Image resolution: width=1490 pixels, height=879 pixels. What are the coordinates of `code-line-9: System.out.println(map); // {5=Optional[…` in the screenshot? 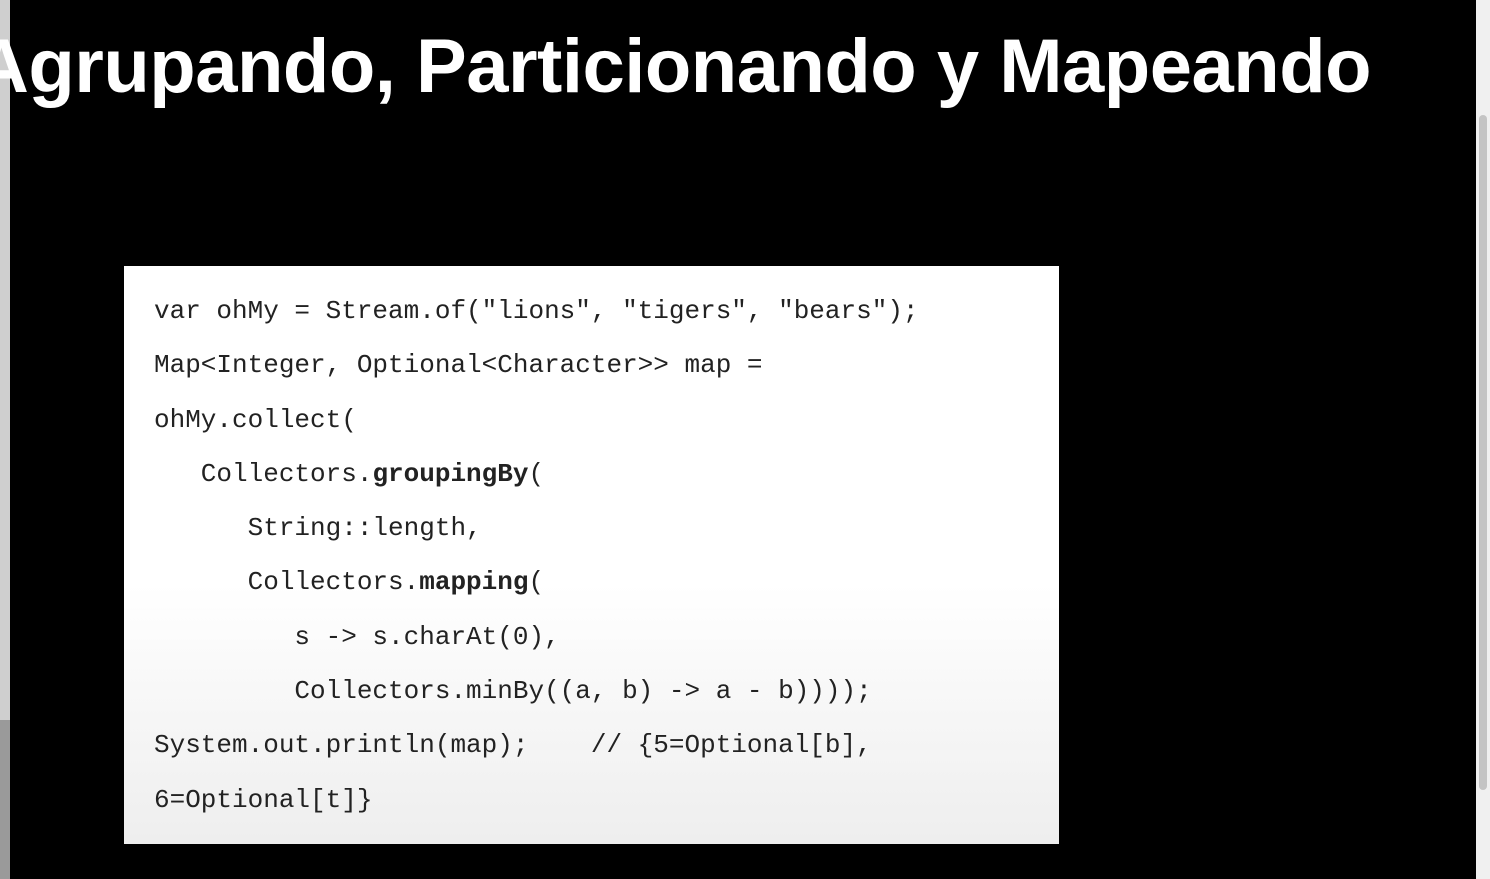 It's located at (513, 745).